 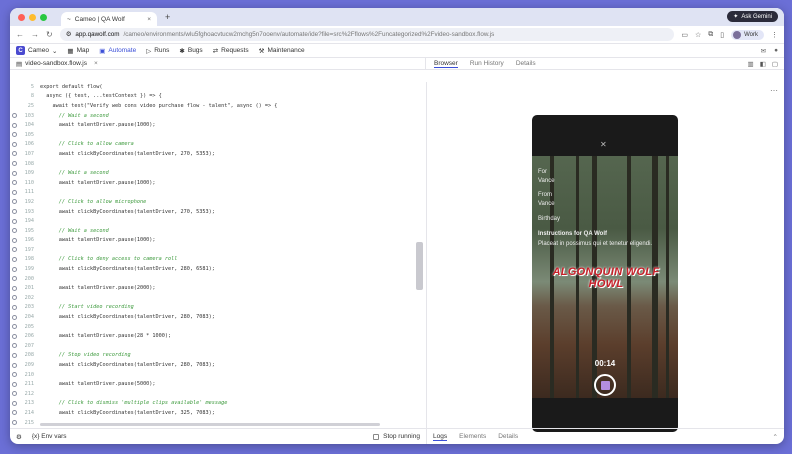 I want to click on code-line: 8 async ({ test, ...testContext }) => {, so click(x=218, y=97).